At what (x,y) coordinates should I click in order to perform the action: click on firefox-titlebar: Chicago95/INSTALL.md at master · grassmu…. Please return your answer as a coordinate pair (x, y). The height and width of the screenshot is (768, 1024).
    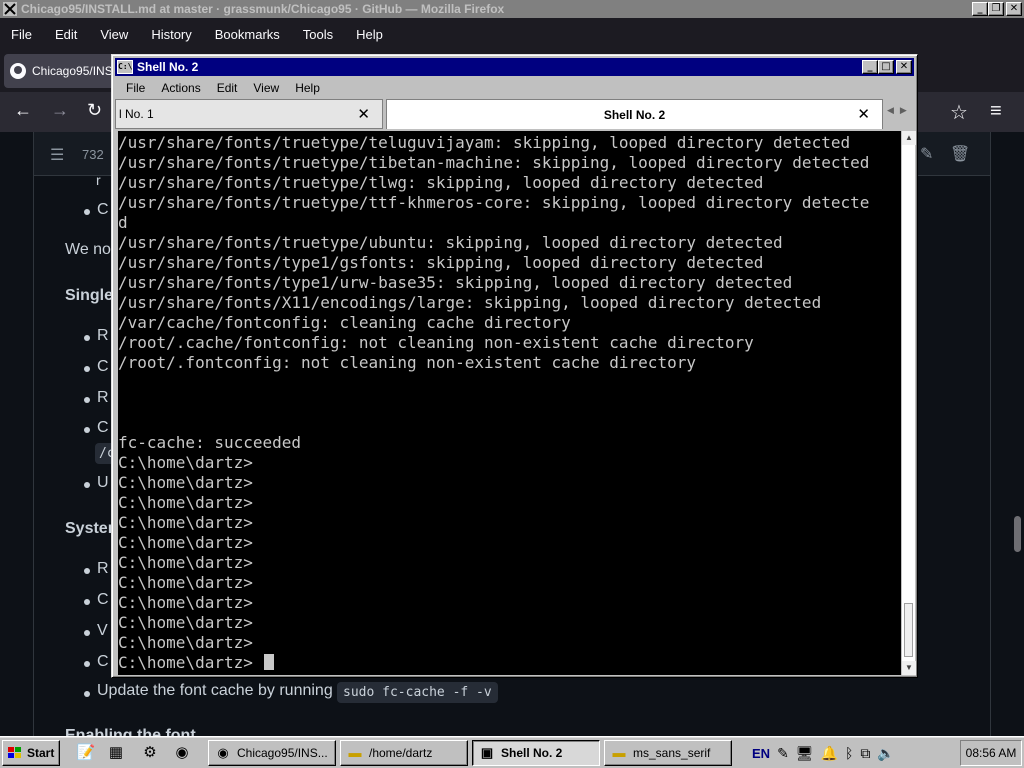
    Looking at the image, I should click on (512, 9).